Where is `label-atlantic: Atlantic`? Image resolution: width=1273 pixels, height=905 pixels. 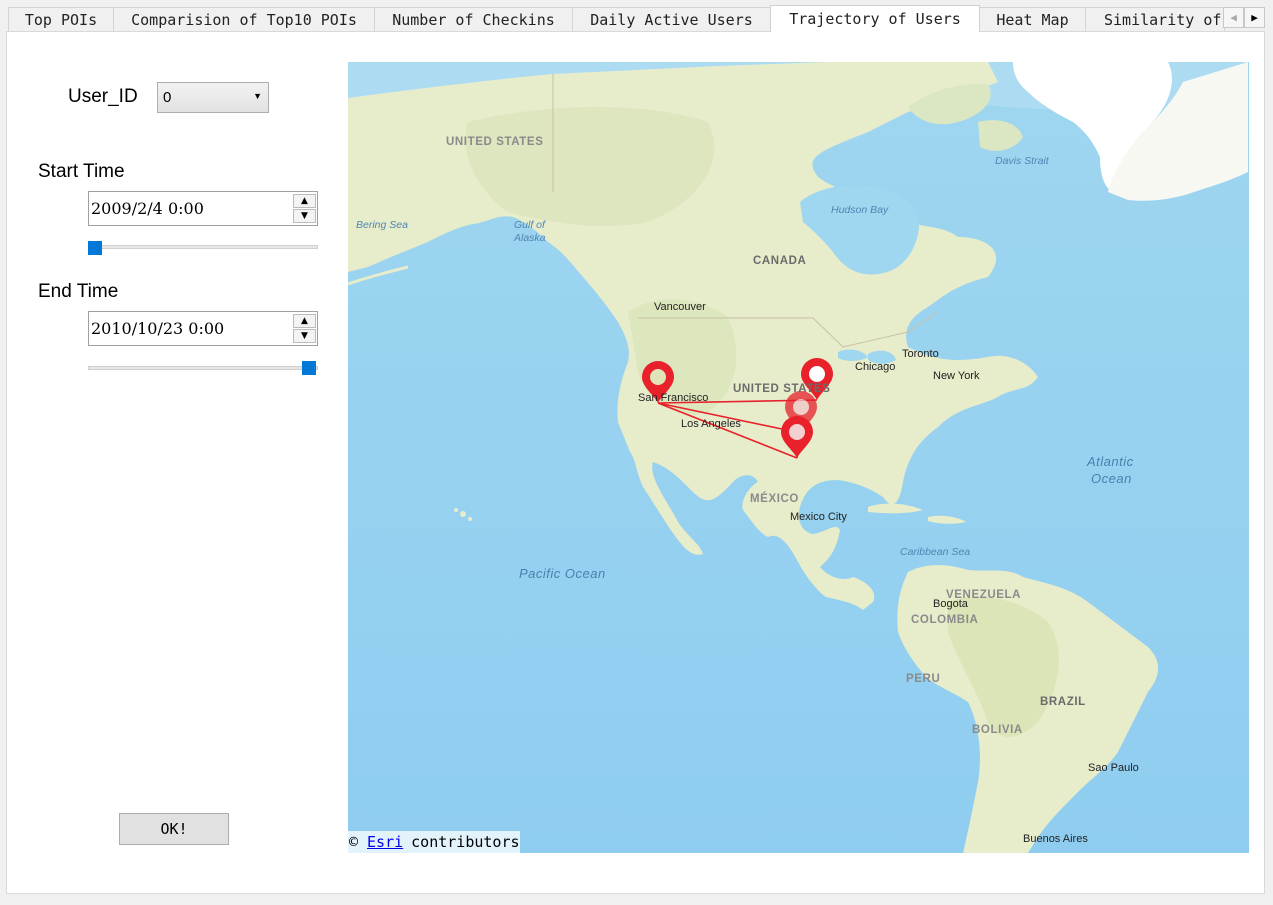 label-atlantic: Atlantic is located at coordinates (1110, 461).